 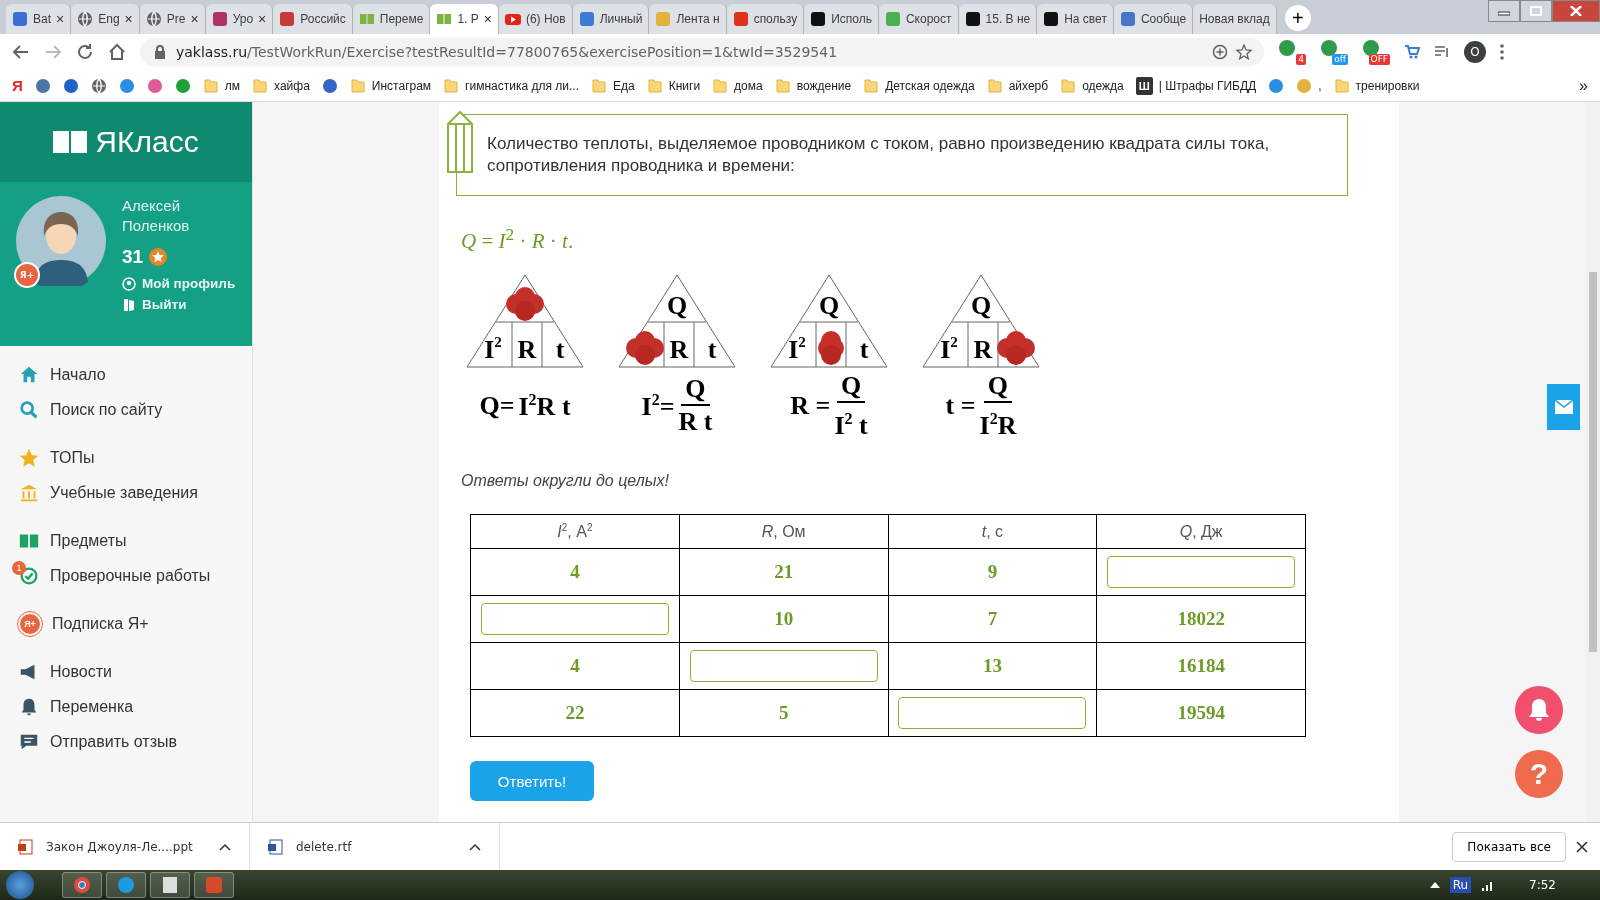 What do you see at coordinates (1297, 18) in the screenshot?
I see `new-tab-button: +` at bounding box center [1297, 18].